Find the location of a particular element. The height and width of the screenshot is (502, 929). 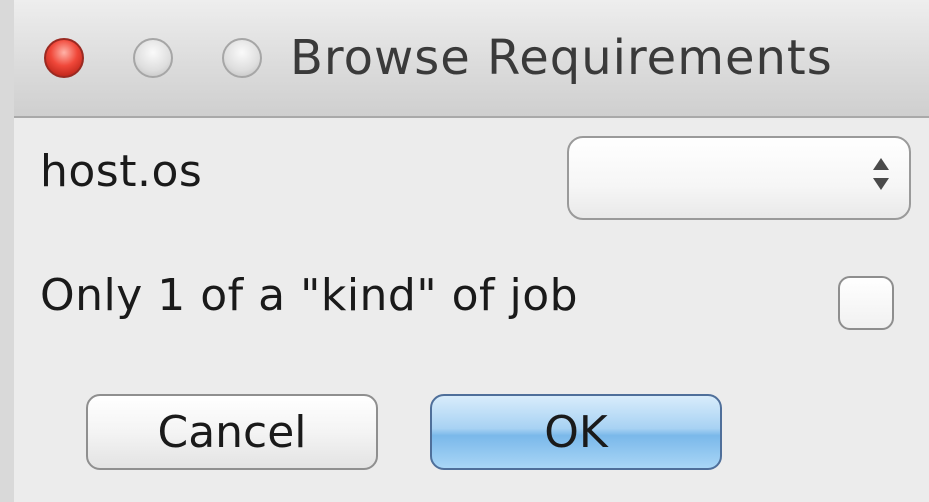

only-one-kind-label: Only 1 of a "kind" of job is located at coordinates (309, 295).